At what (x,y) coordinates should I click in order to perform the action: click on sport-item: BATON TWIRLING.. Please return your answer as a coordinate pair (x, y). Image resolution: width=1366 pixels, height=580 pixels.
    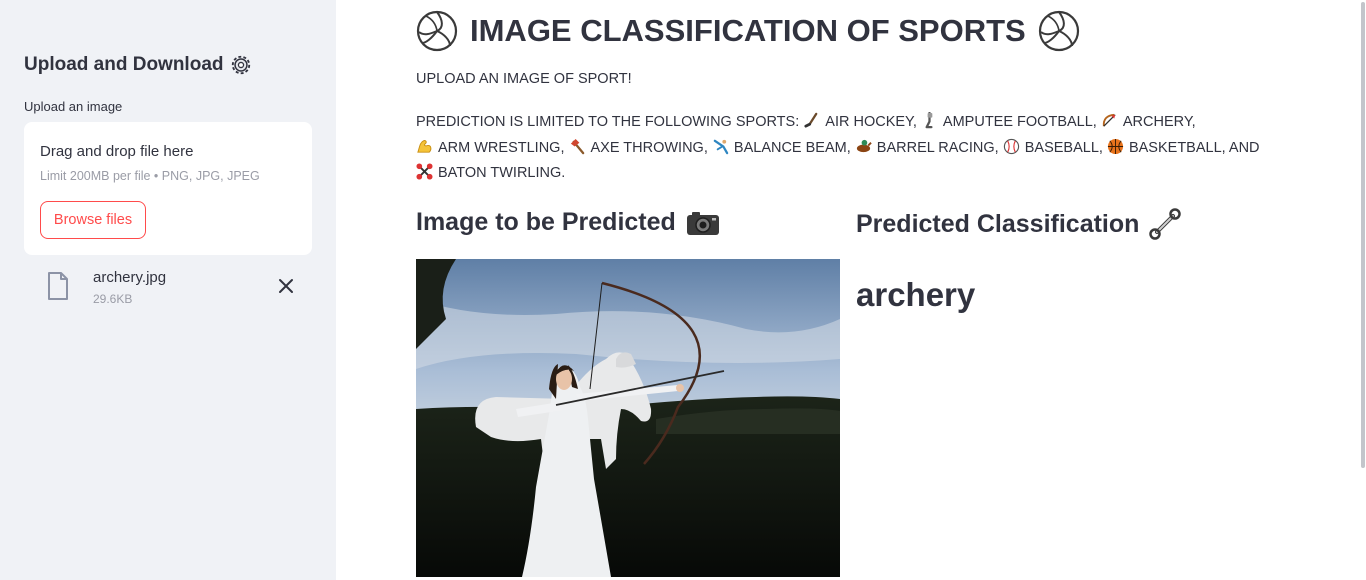
    Looking at the image, I should click on (491, 172).